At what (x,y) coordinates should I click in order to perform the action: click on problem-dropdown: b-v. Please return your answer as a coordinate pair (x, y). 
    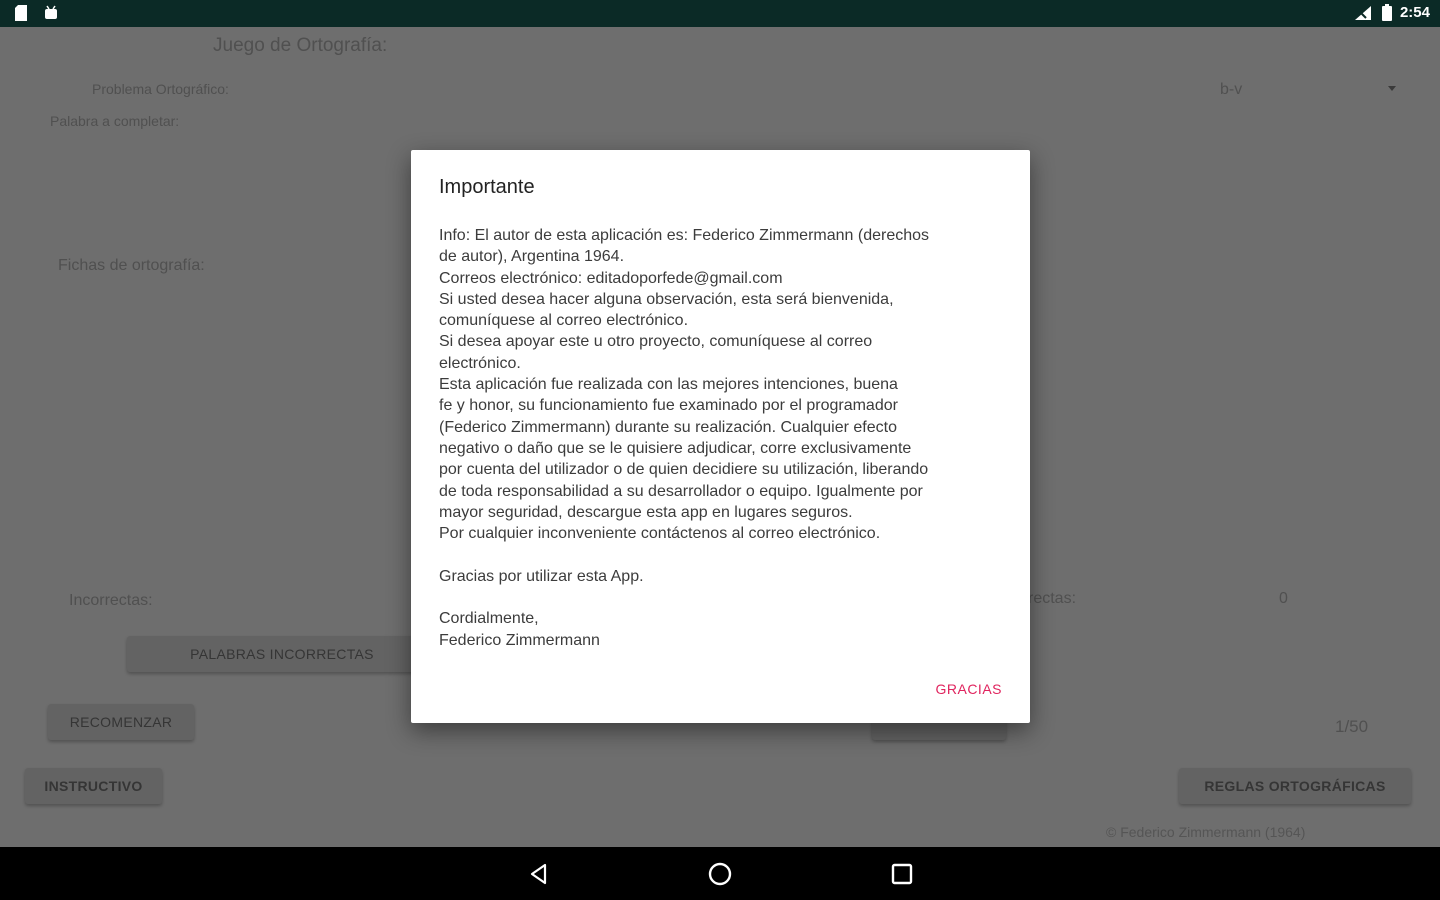
    Looking at the image, I should click on (1310, 91).